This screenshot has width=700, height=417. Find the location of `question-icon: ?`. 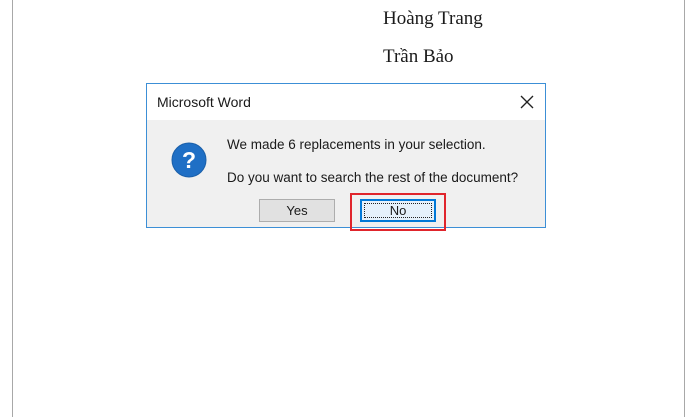

question-icon: ? is located at coordinates (189, 160).